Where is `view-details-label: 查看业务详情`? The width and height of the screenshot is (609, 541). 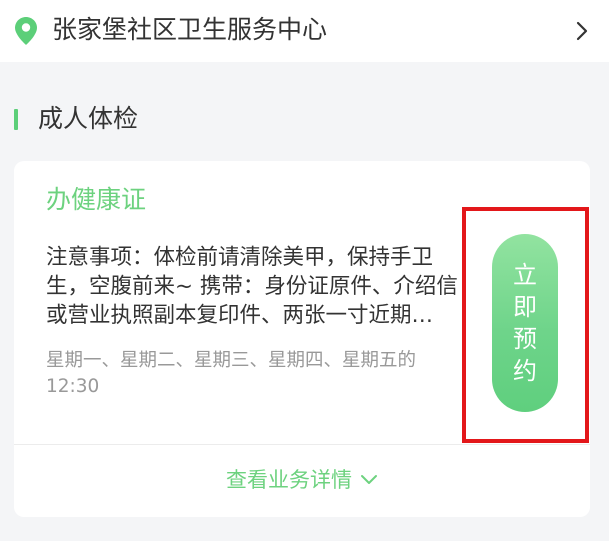
view-details-label: 查看业务详情 is located at coordinates (289, 480).